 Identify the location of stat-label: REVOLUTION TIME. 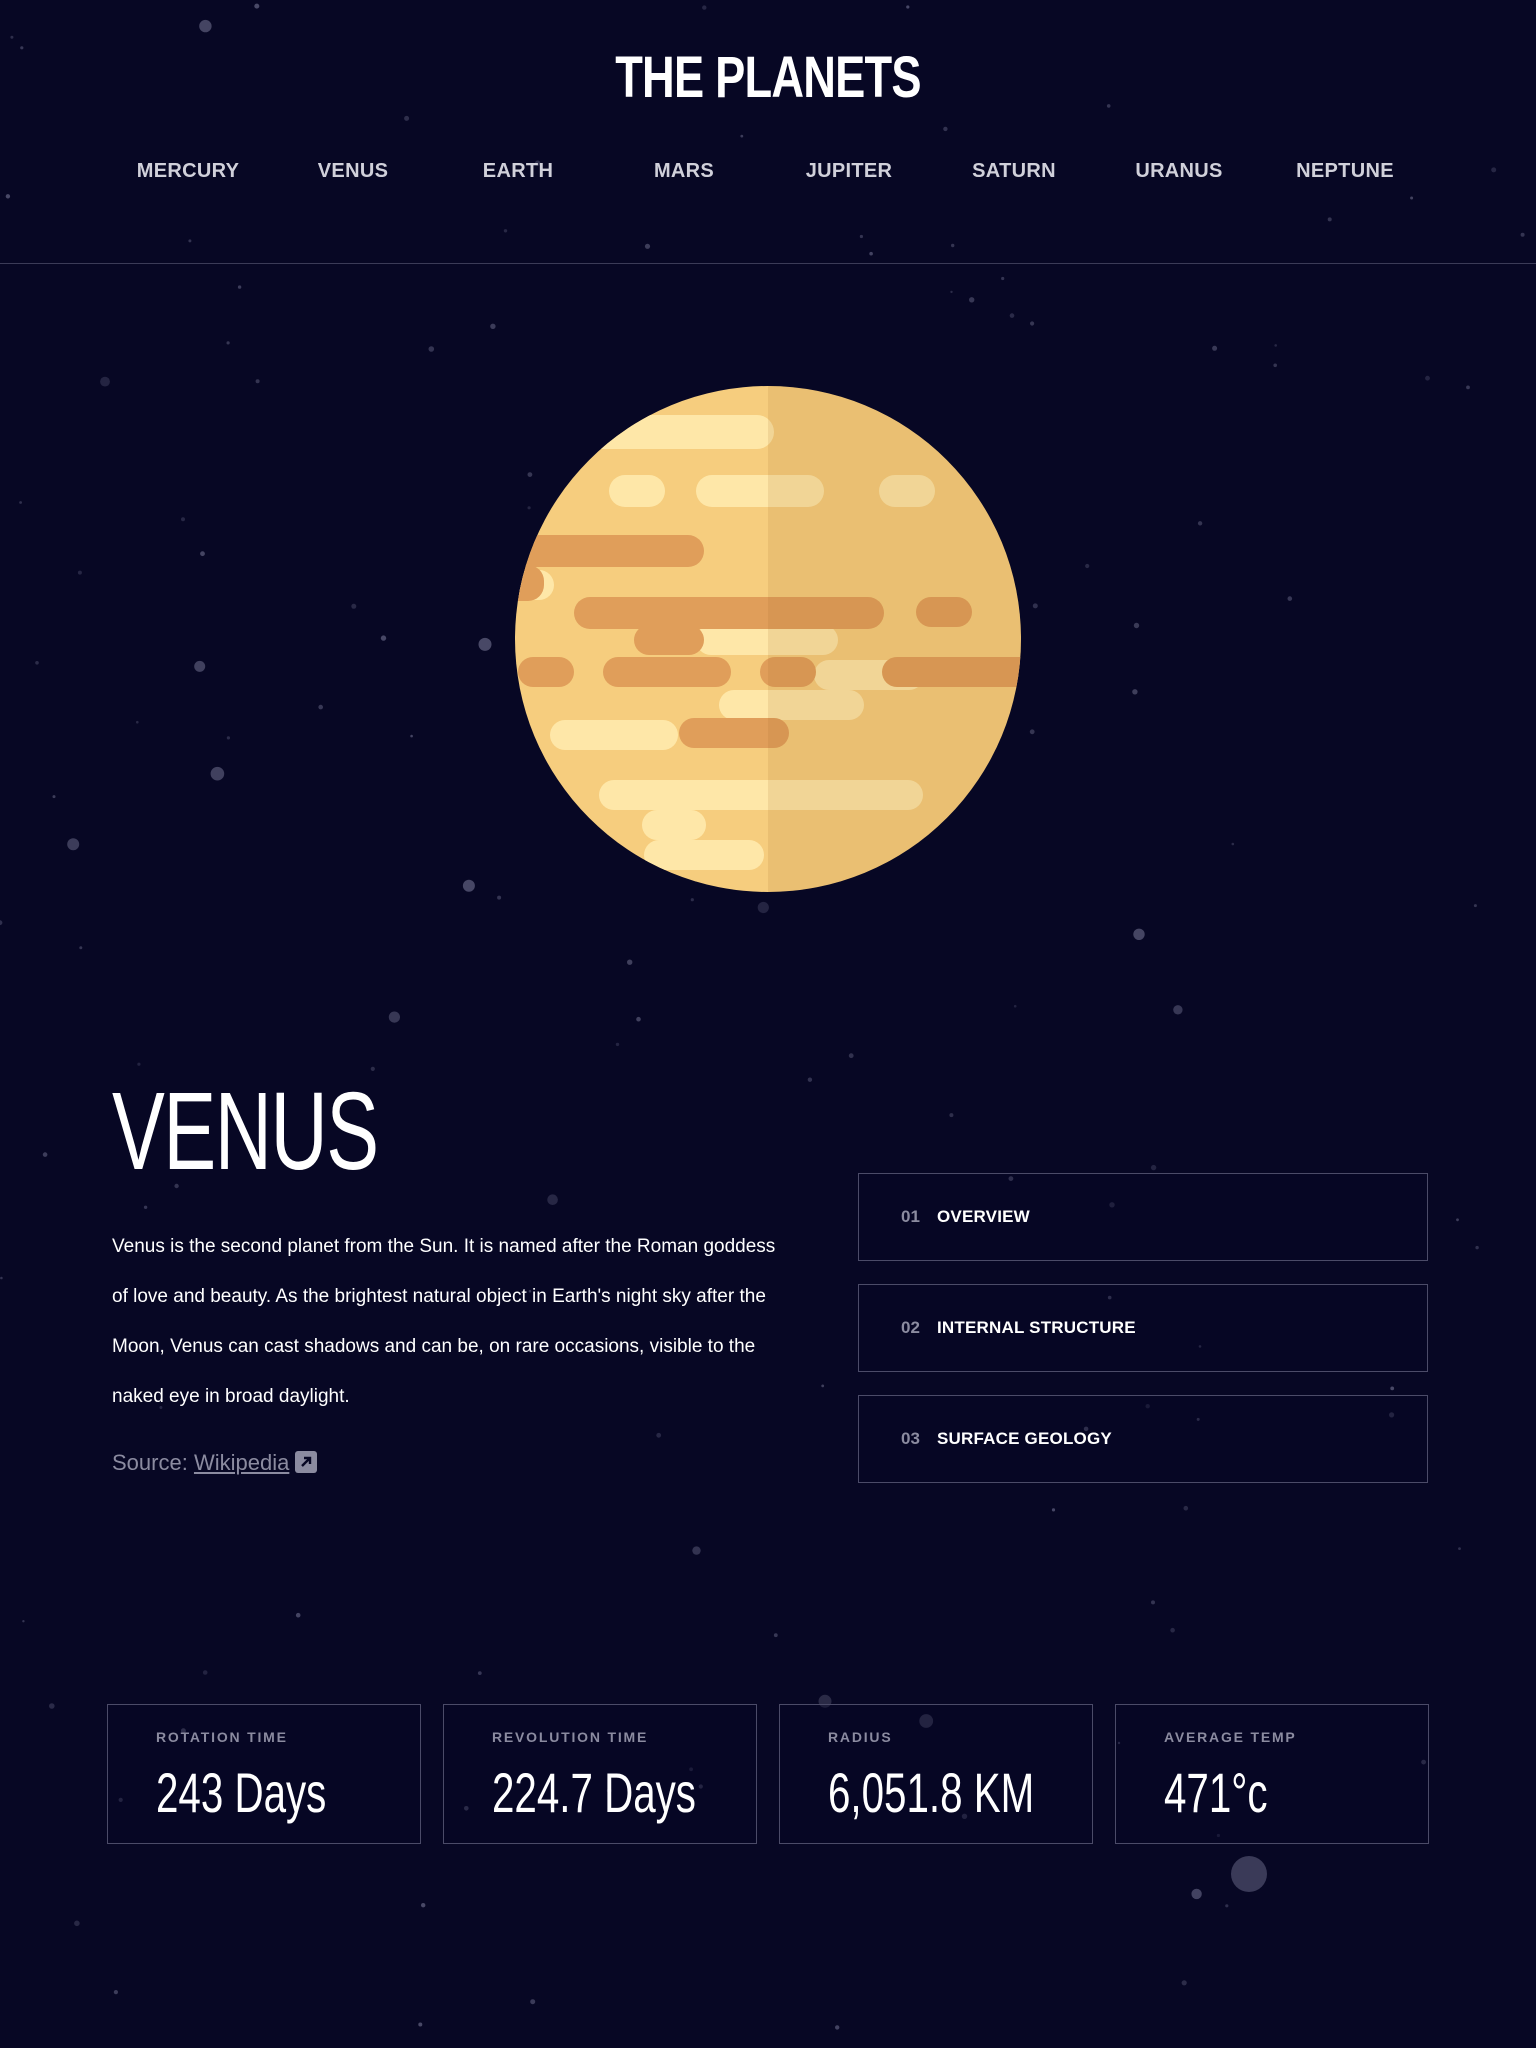
(570, 1737).